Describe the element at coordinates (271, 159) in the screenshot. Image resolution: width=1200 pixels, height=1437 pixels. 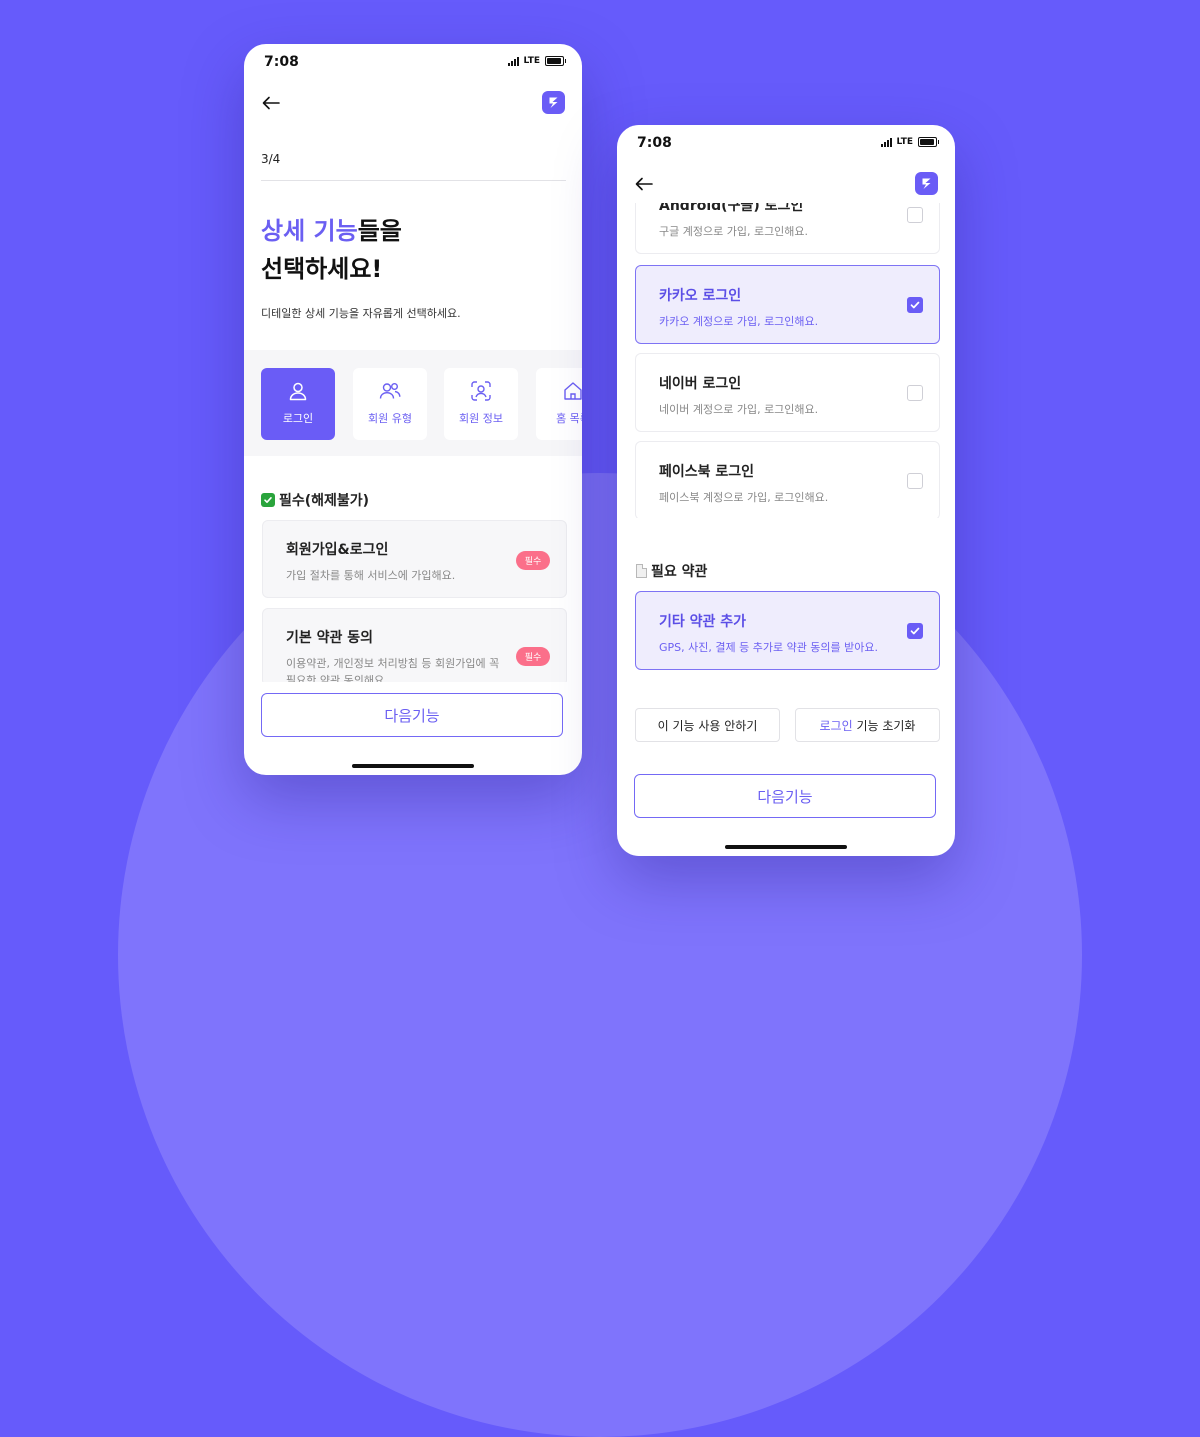
I see `step-indicator: 3/4` at that location.